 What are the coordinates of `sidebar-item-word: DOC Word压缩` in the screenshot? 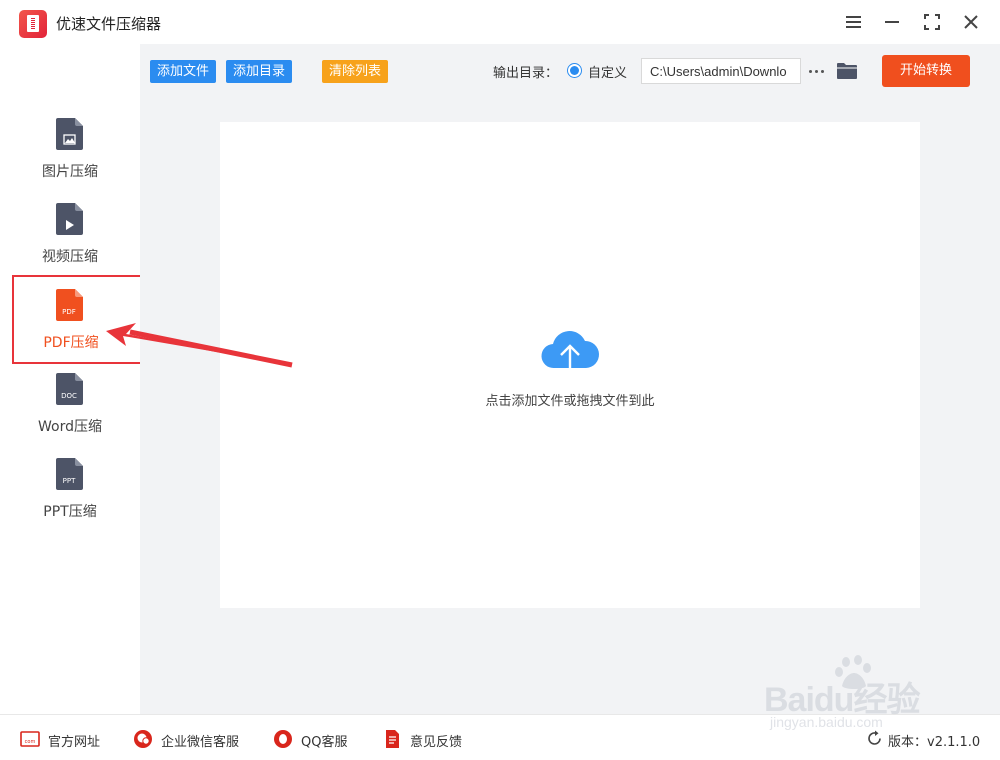 It's located at (77, 417).